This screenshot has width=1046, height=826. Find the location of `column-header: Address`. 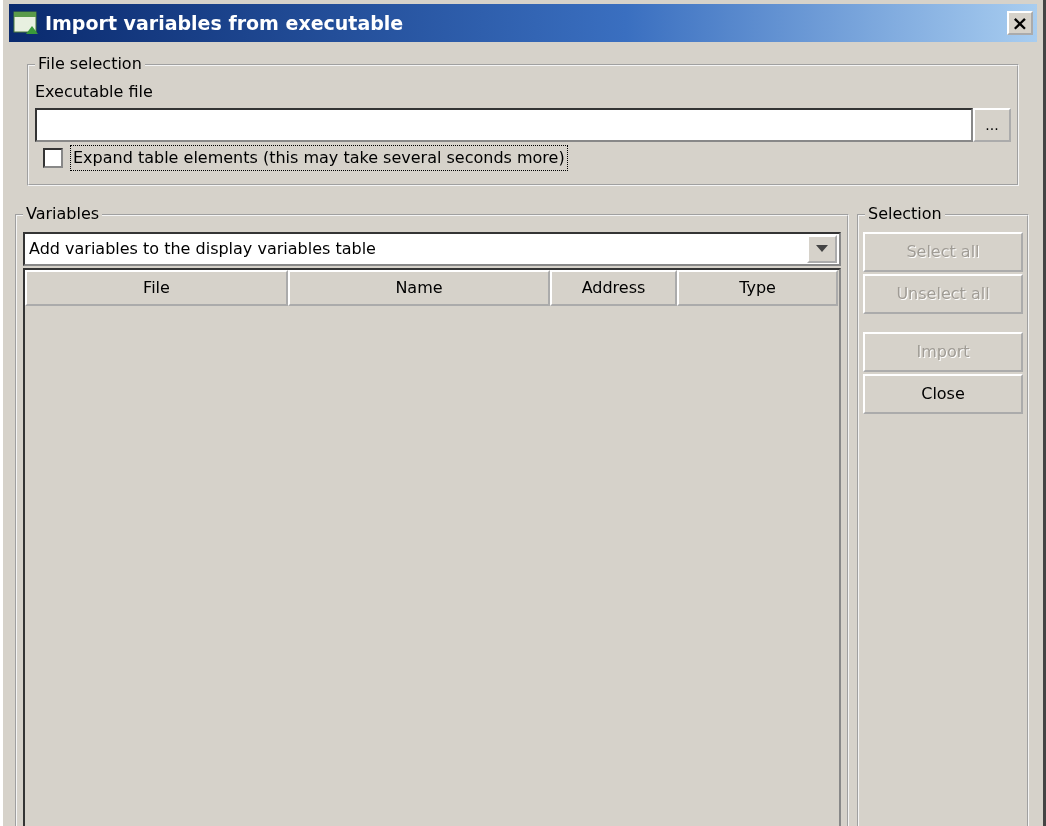

column-header: Address is located at coordinates (613, 288).